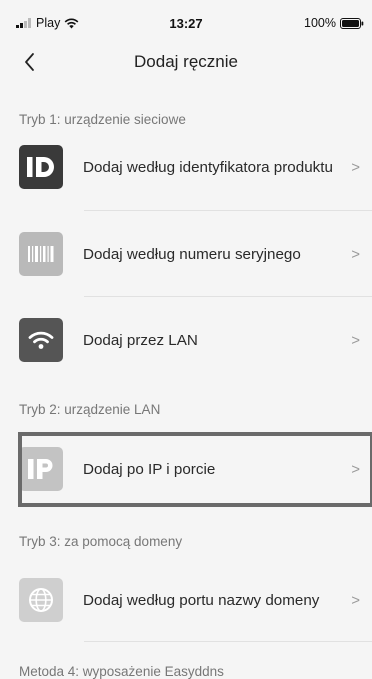 The image size is (372, 679). Describe the element at coordinates (228, 641) in the screenshot. I see `divider` at that location.